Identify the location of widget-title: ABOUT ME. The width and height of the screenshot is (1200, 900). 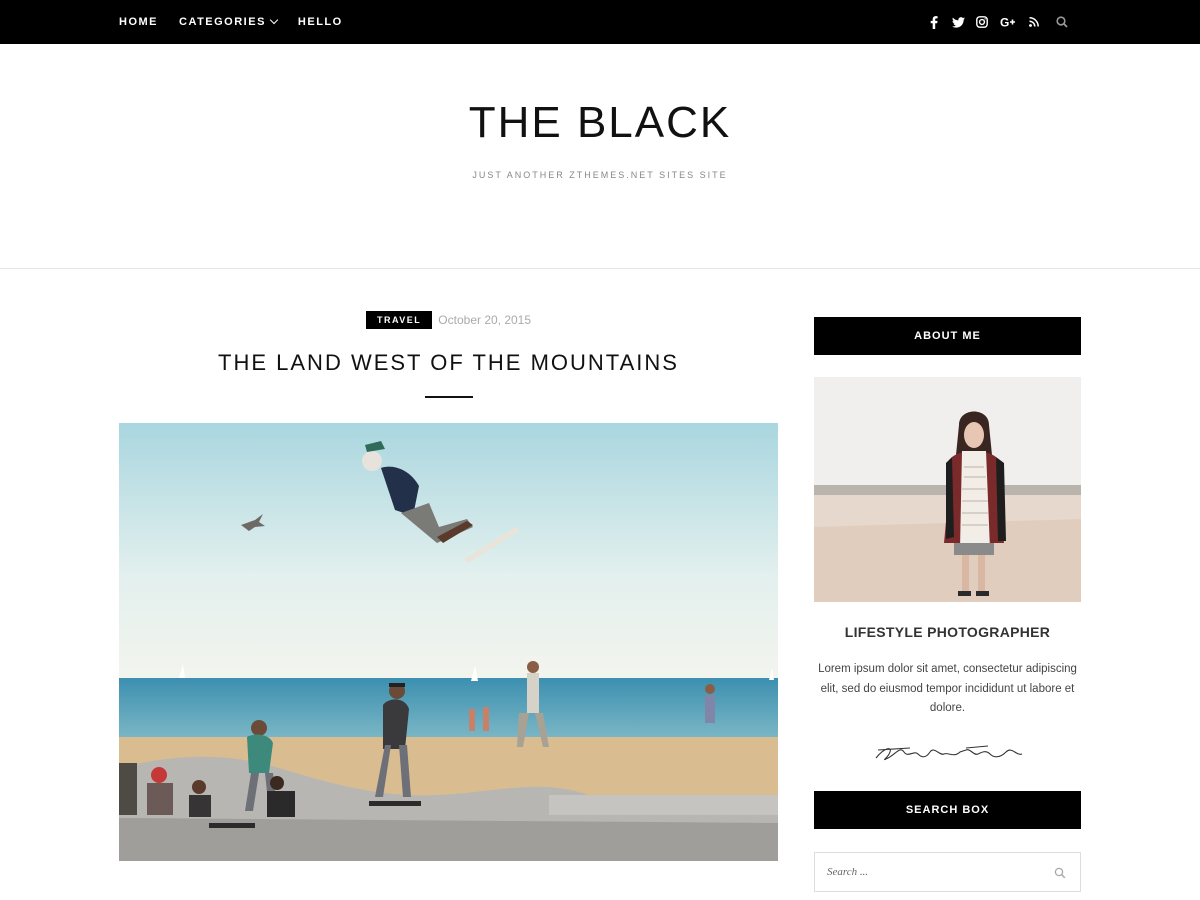
(947, 336).